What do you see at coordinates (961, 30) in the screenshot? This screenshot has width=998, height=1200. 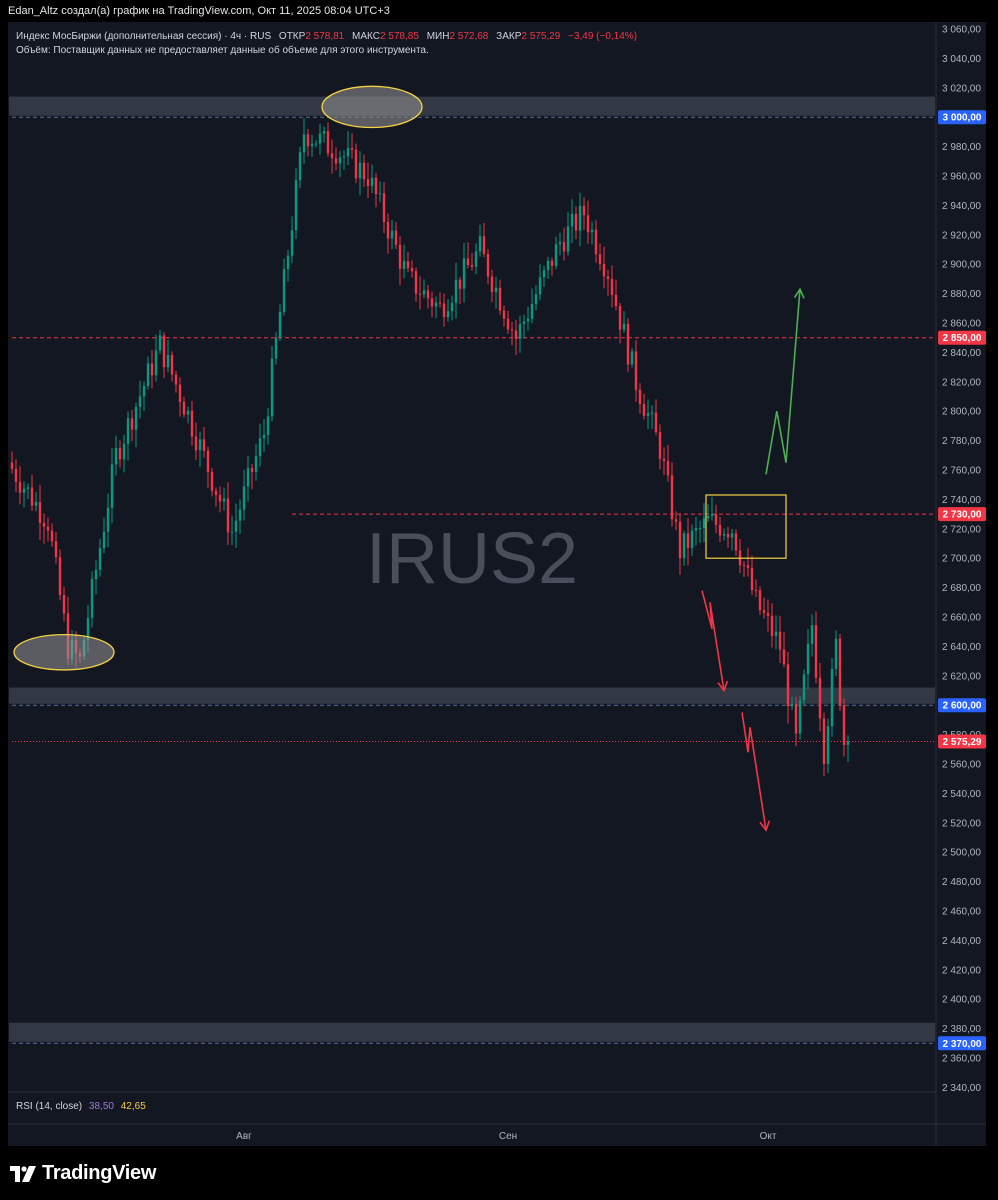 I see `y-tick-label: 3 060,00` at bounding box center [961, 30].